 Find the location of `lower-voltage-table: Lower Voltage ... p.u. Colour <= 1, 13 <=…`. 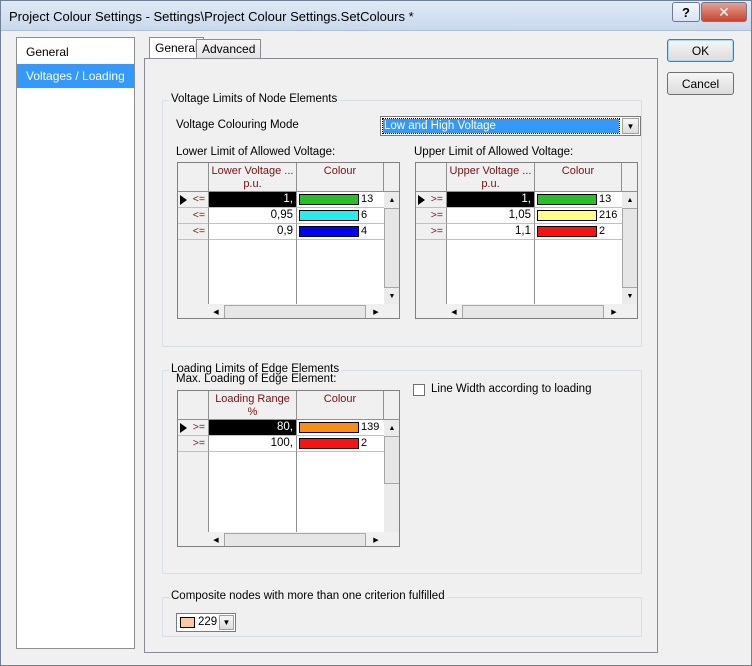

lower-voltage-table: Lower Voltage ... p.u. Colour <= 1, 13 <=… is located at coordinates (288, 240).